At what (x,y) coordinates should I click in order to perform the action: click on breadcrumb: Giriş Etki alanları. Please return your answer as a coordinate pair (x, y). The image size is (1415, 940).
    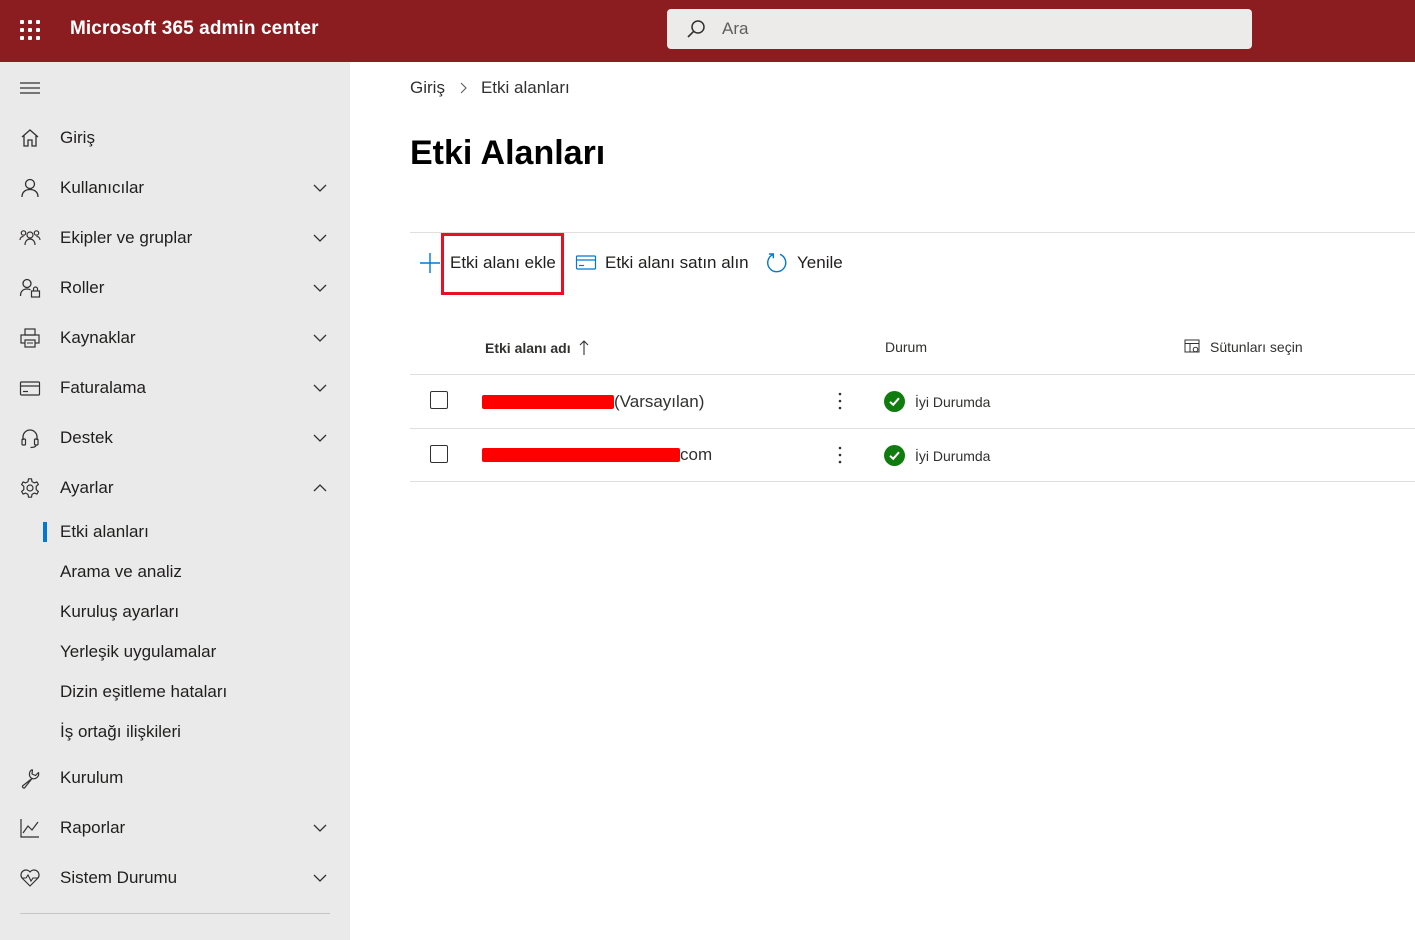
    Looking at the image, I should click on (490, 88).